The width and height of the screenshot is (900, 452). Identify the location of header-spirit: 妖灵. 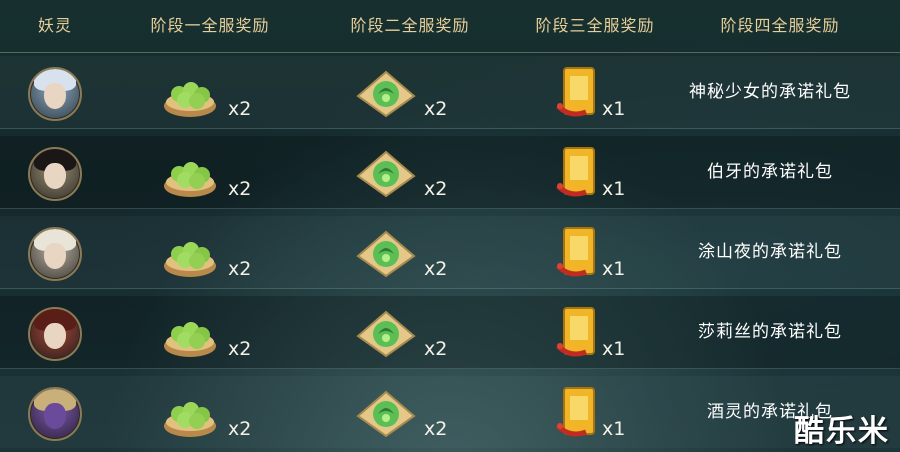
(54, 25).